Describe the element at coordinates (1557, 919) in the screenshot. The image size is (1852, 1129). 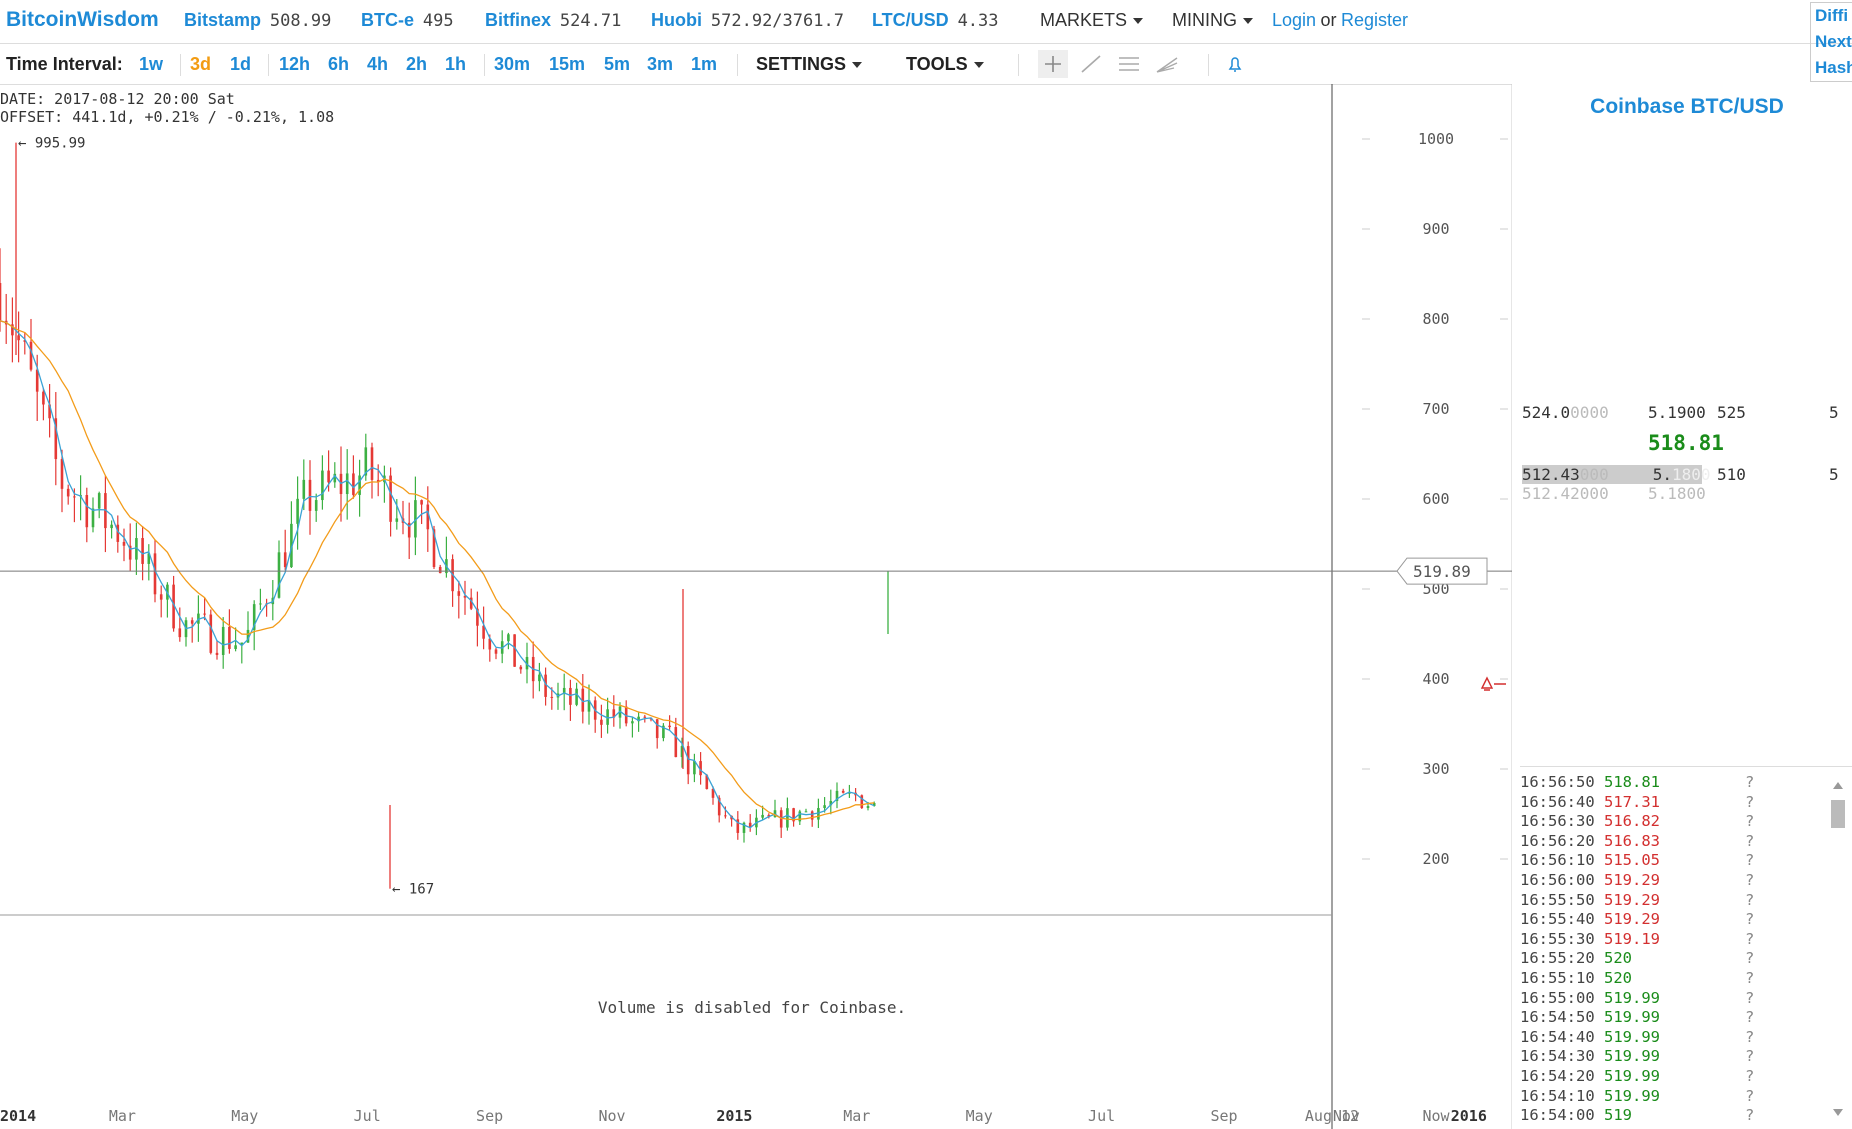
I see `trade-time: 16:55:40` at that location.